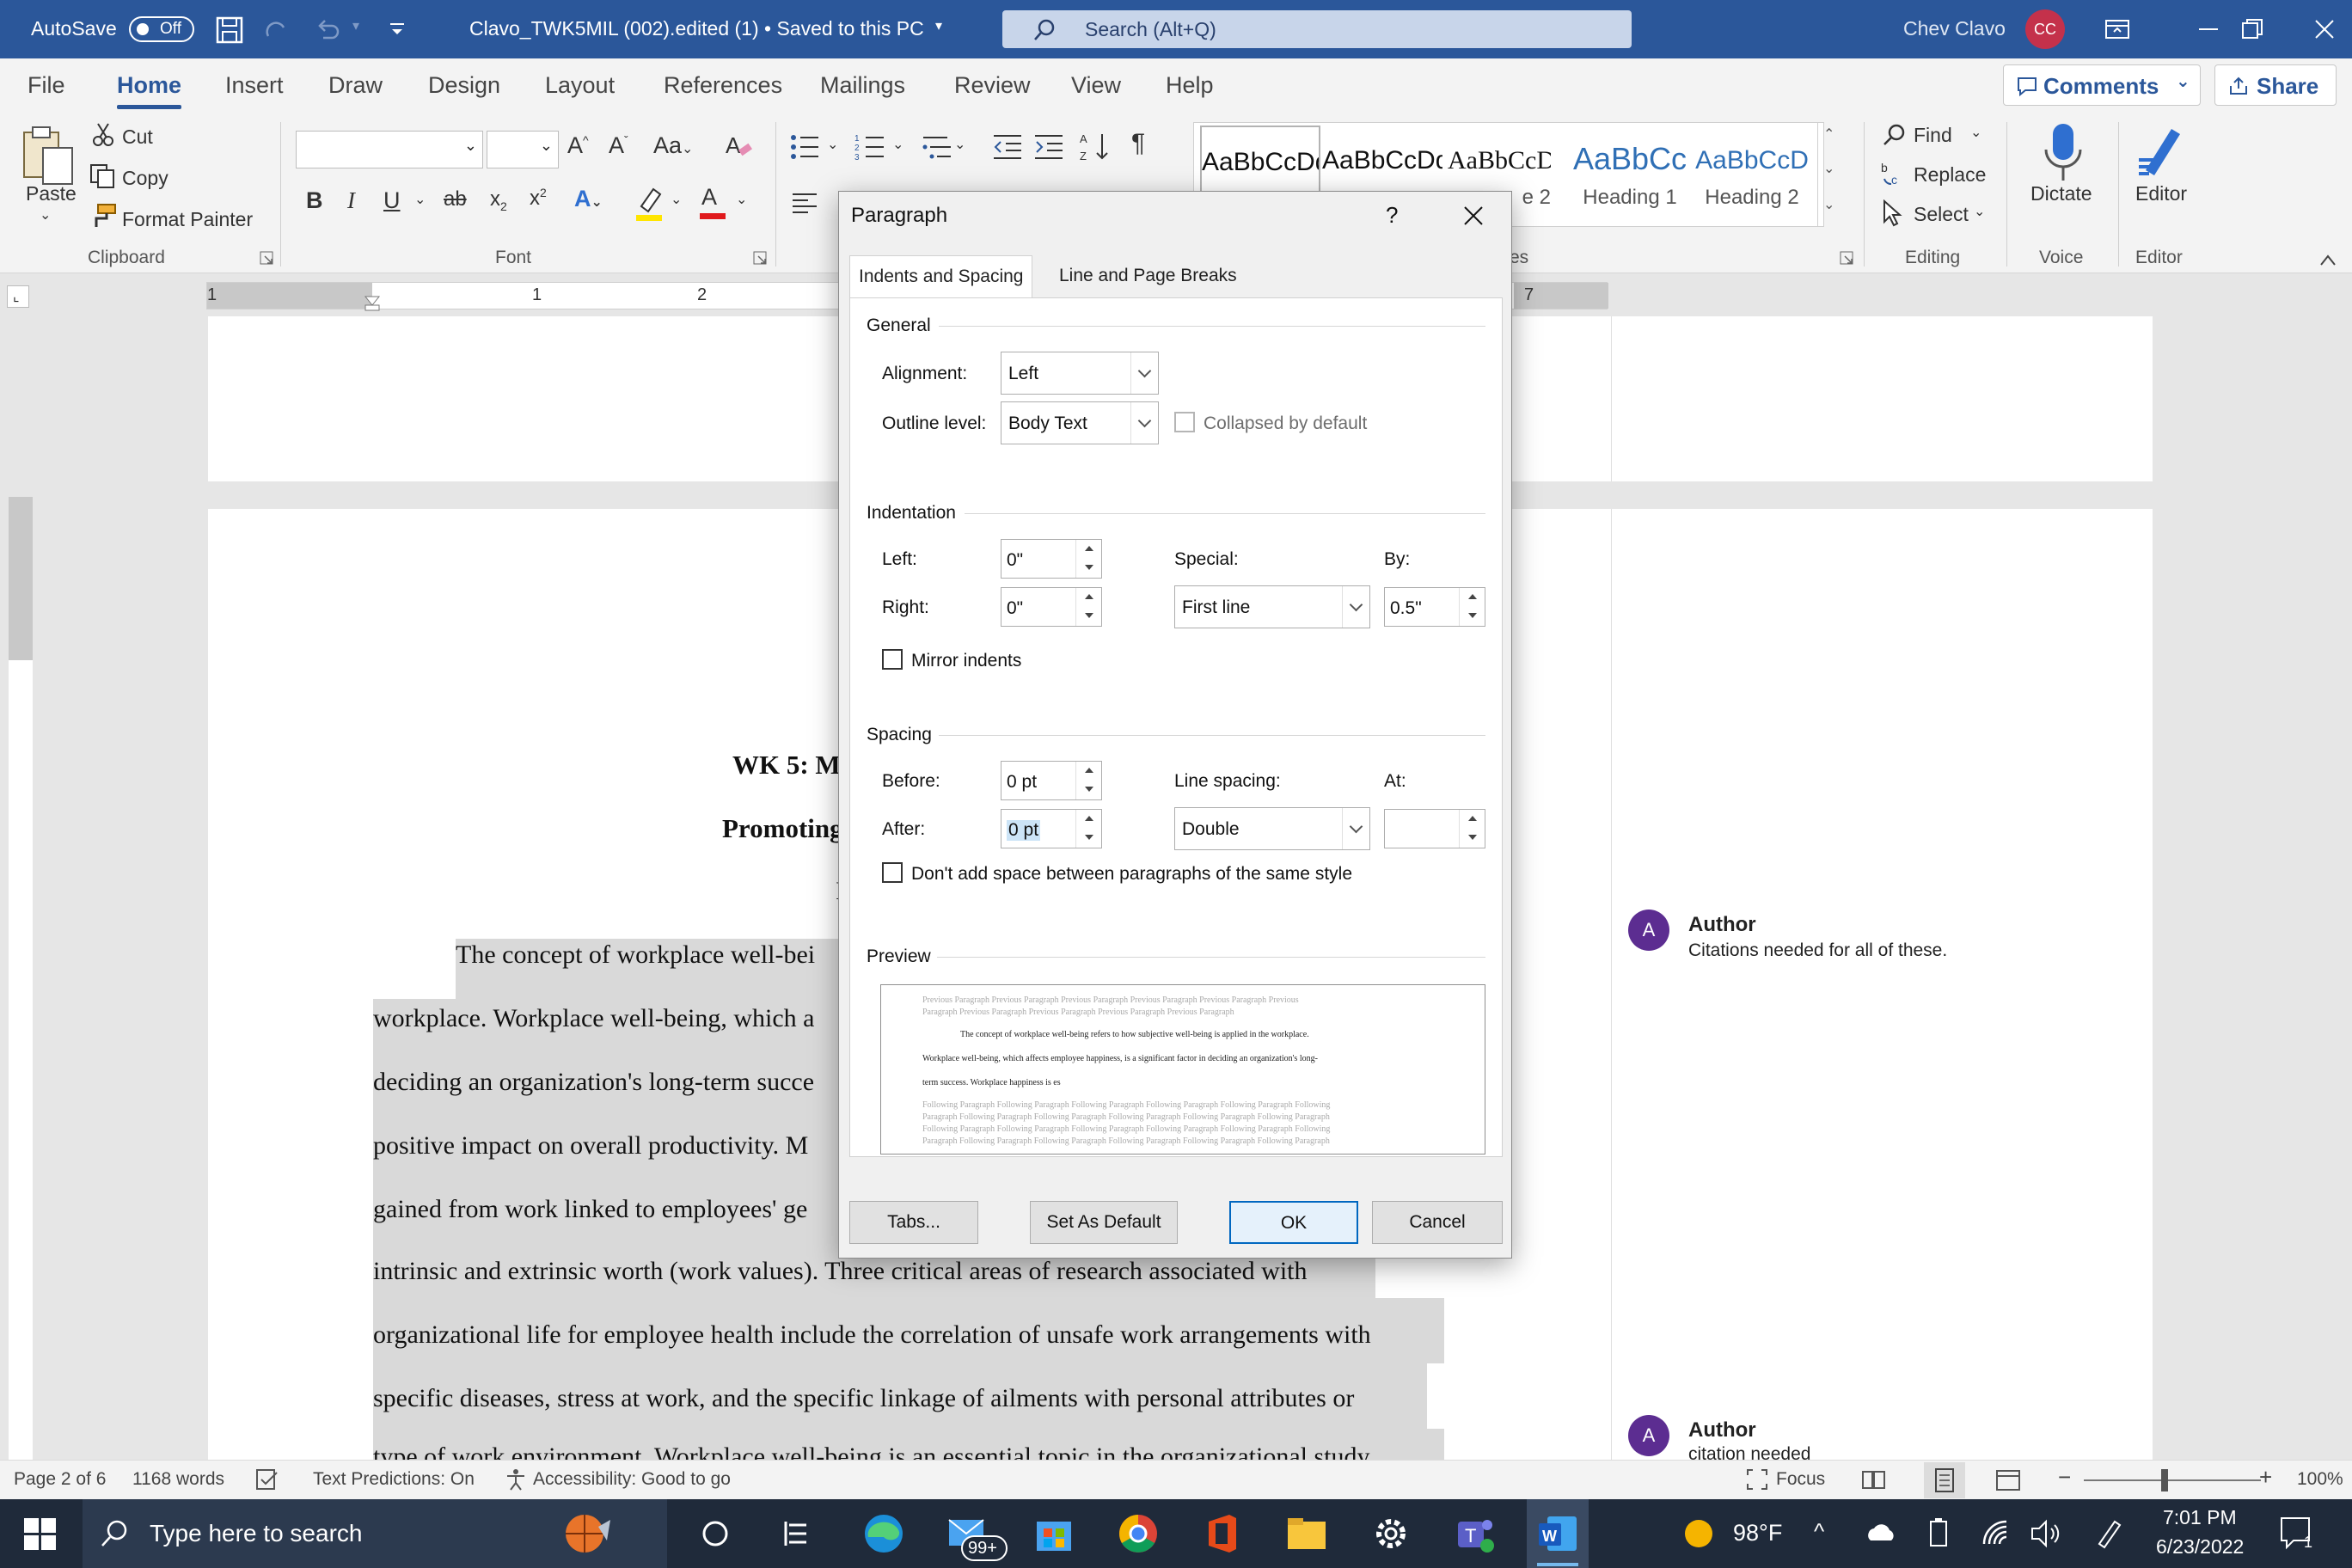  I want to click on cancel-button: Cancel, so click(1437, 1222).